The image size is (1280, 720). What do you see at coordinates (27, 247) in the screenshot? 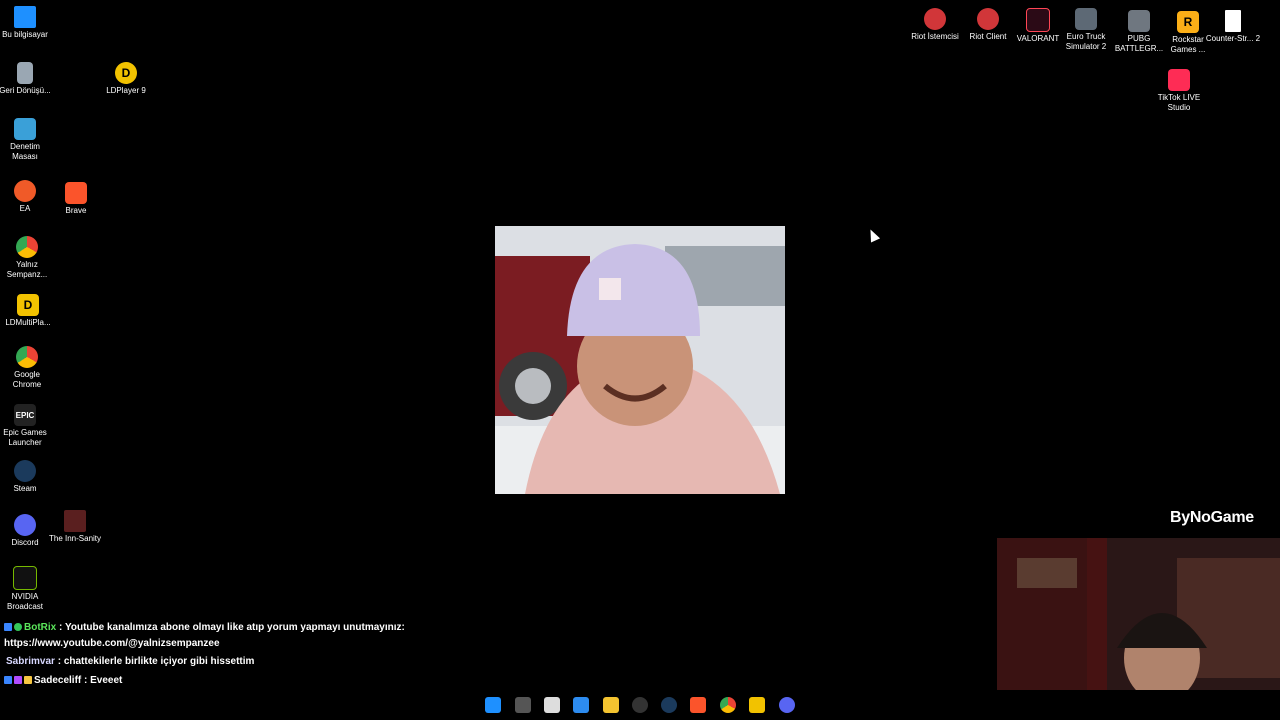
I see `chrome-profile-icon` at bounding box center [27, 247].